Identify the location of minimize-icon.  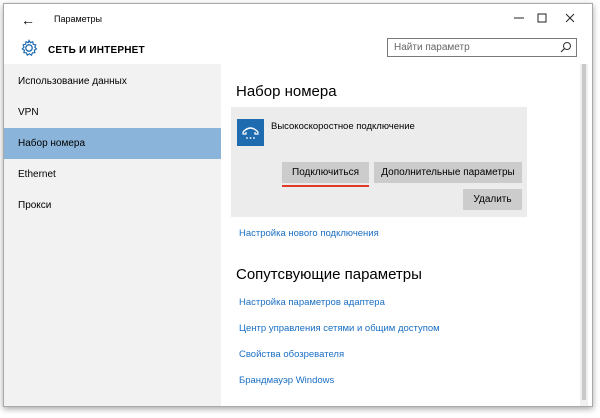
(519, 18).